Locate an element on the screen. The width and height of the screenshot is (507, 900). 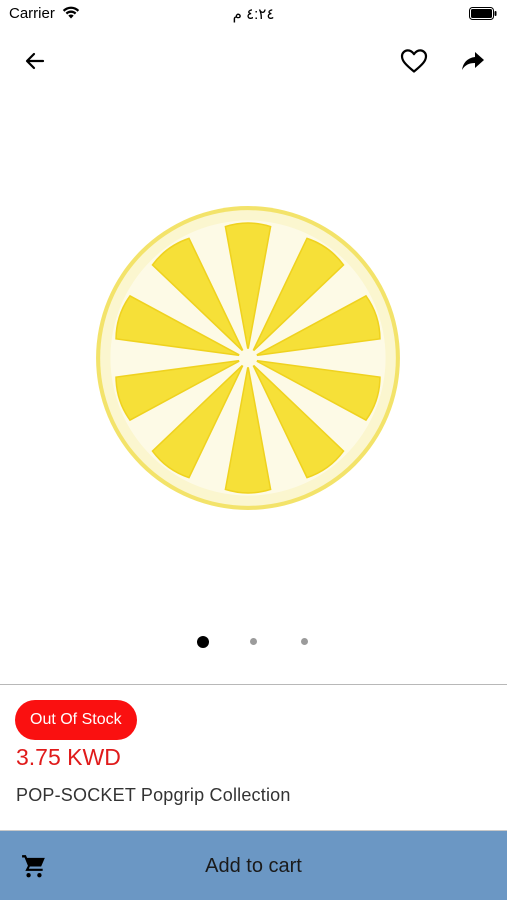
share-arrow-icon is located at coordinates (473, 61).